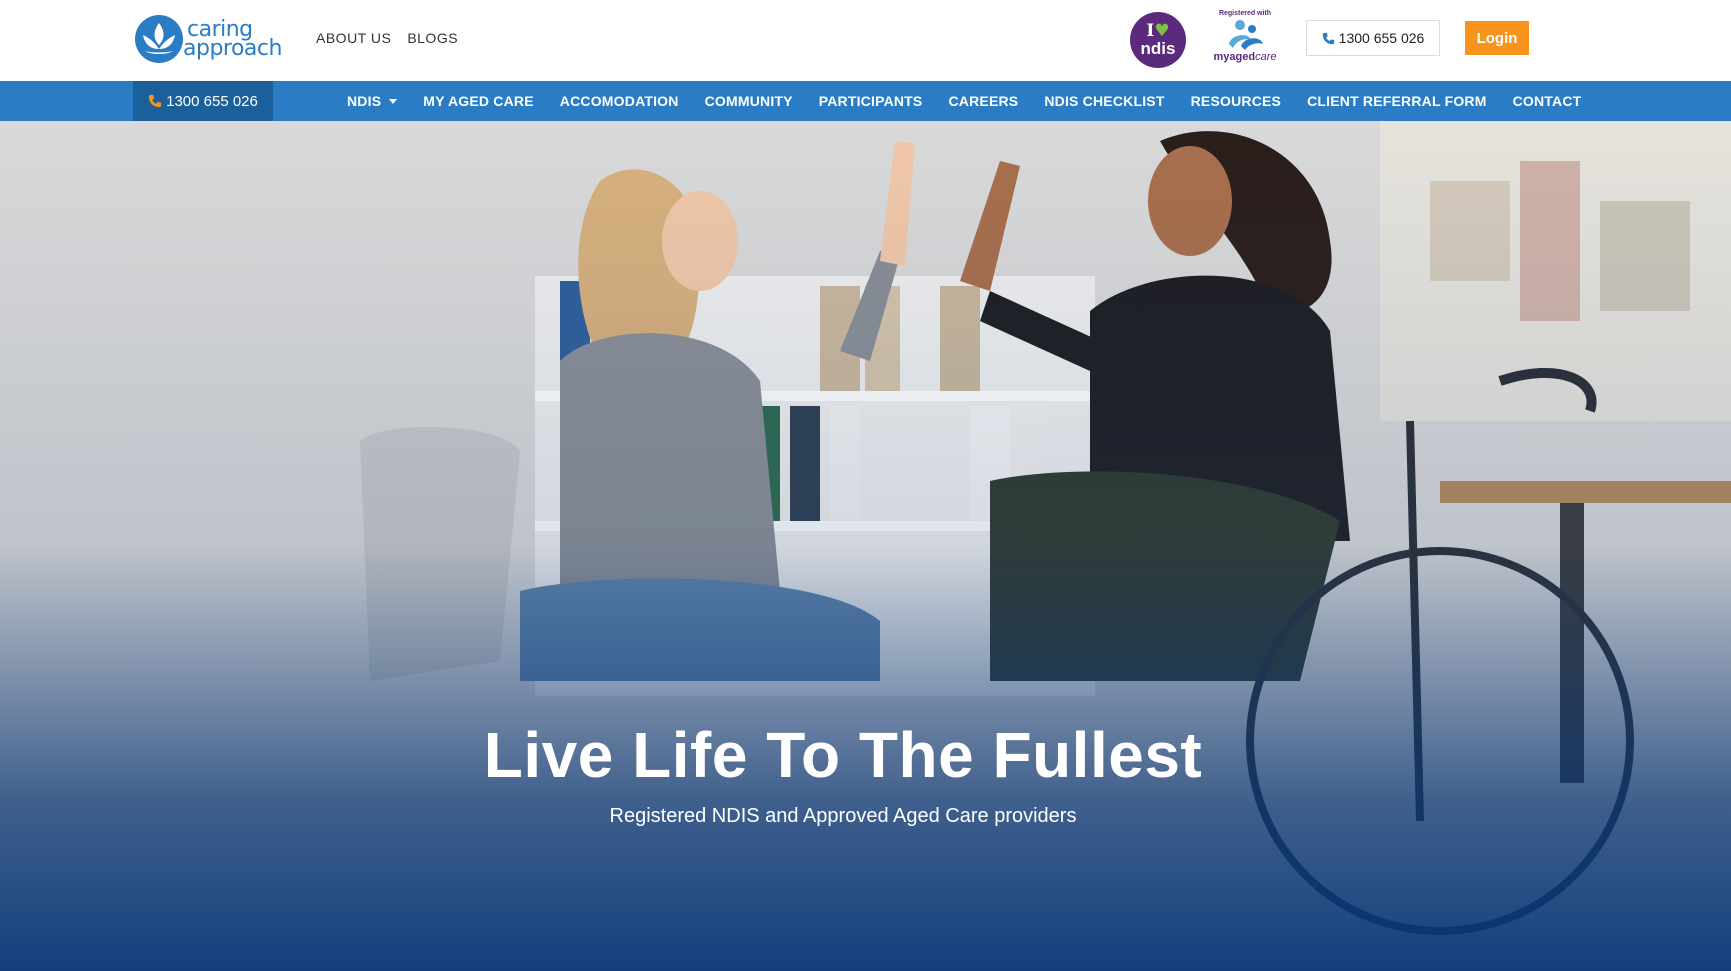 The image size is (1731, 971). Describe the element at coordinates (1236, 101) in the screenshot. I see `nav-item-resources: RESOURCES` at that location.